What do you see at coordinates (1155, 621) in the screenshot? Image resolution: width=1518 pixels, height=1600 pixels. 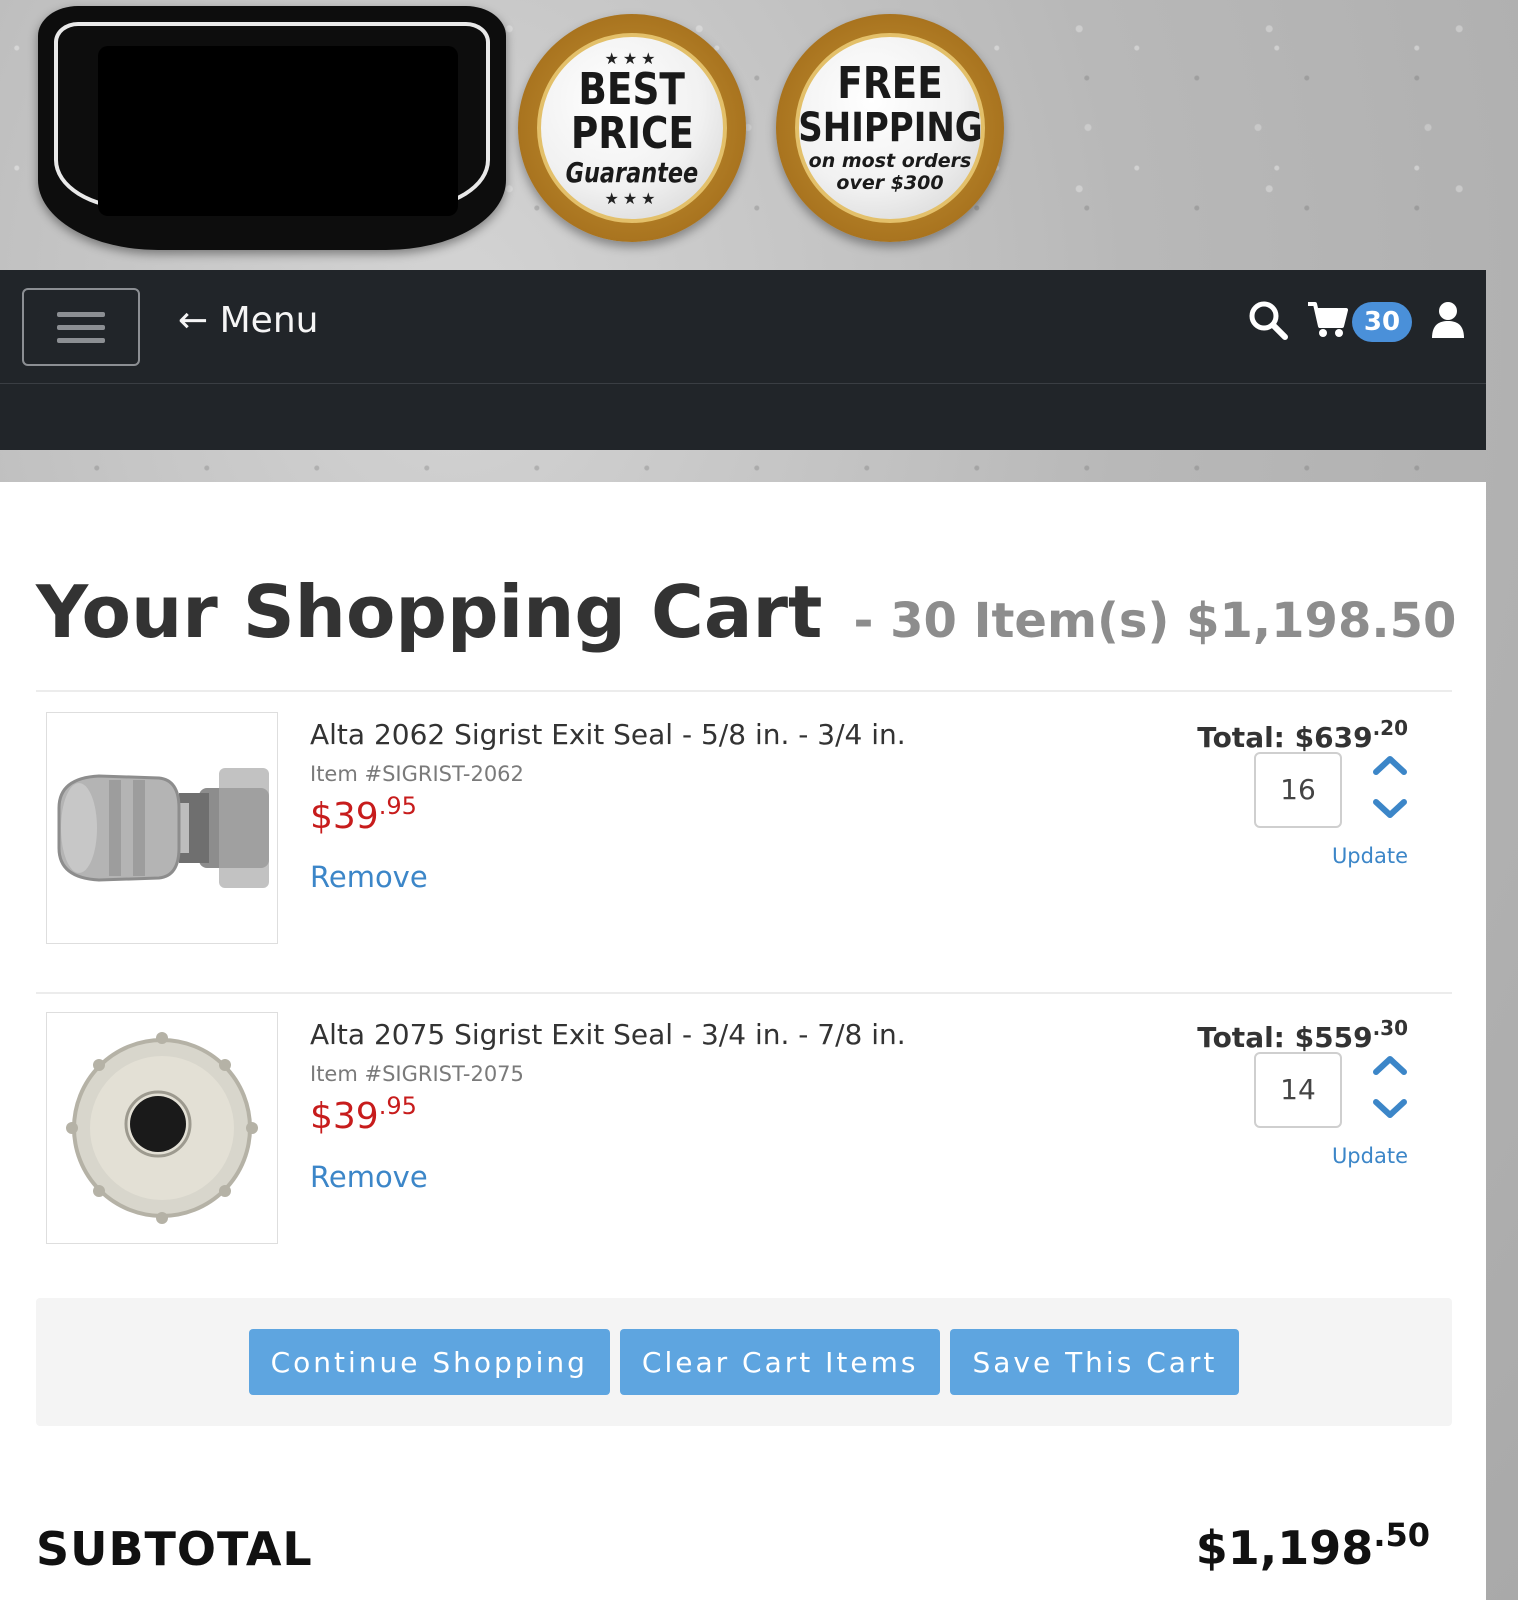 I see `cart-summary: - 30 Item(s) $1,198.50` at bounding box center [1155, 621].